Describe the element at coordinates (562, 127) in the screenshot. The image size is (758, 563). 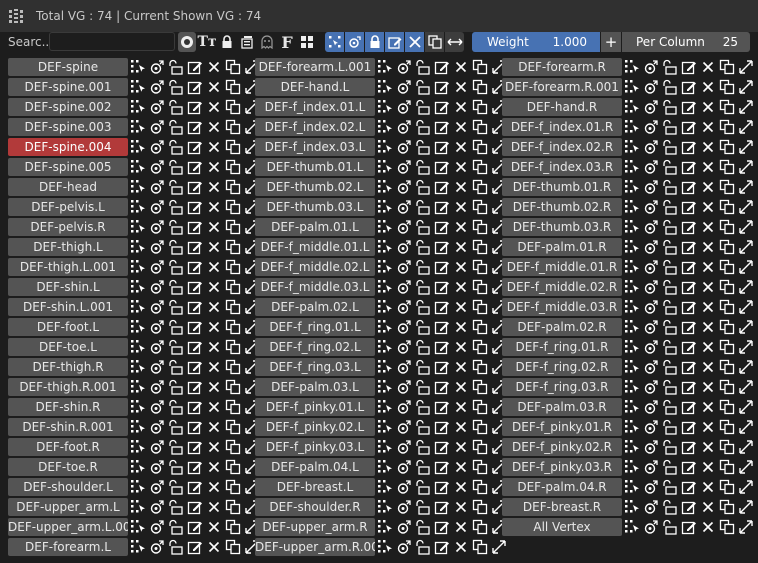
I see `vertex-group-button: DEF-f_index.01.R` at that location.